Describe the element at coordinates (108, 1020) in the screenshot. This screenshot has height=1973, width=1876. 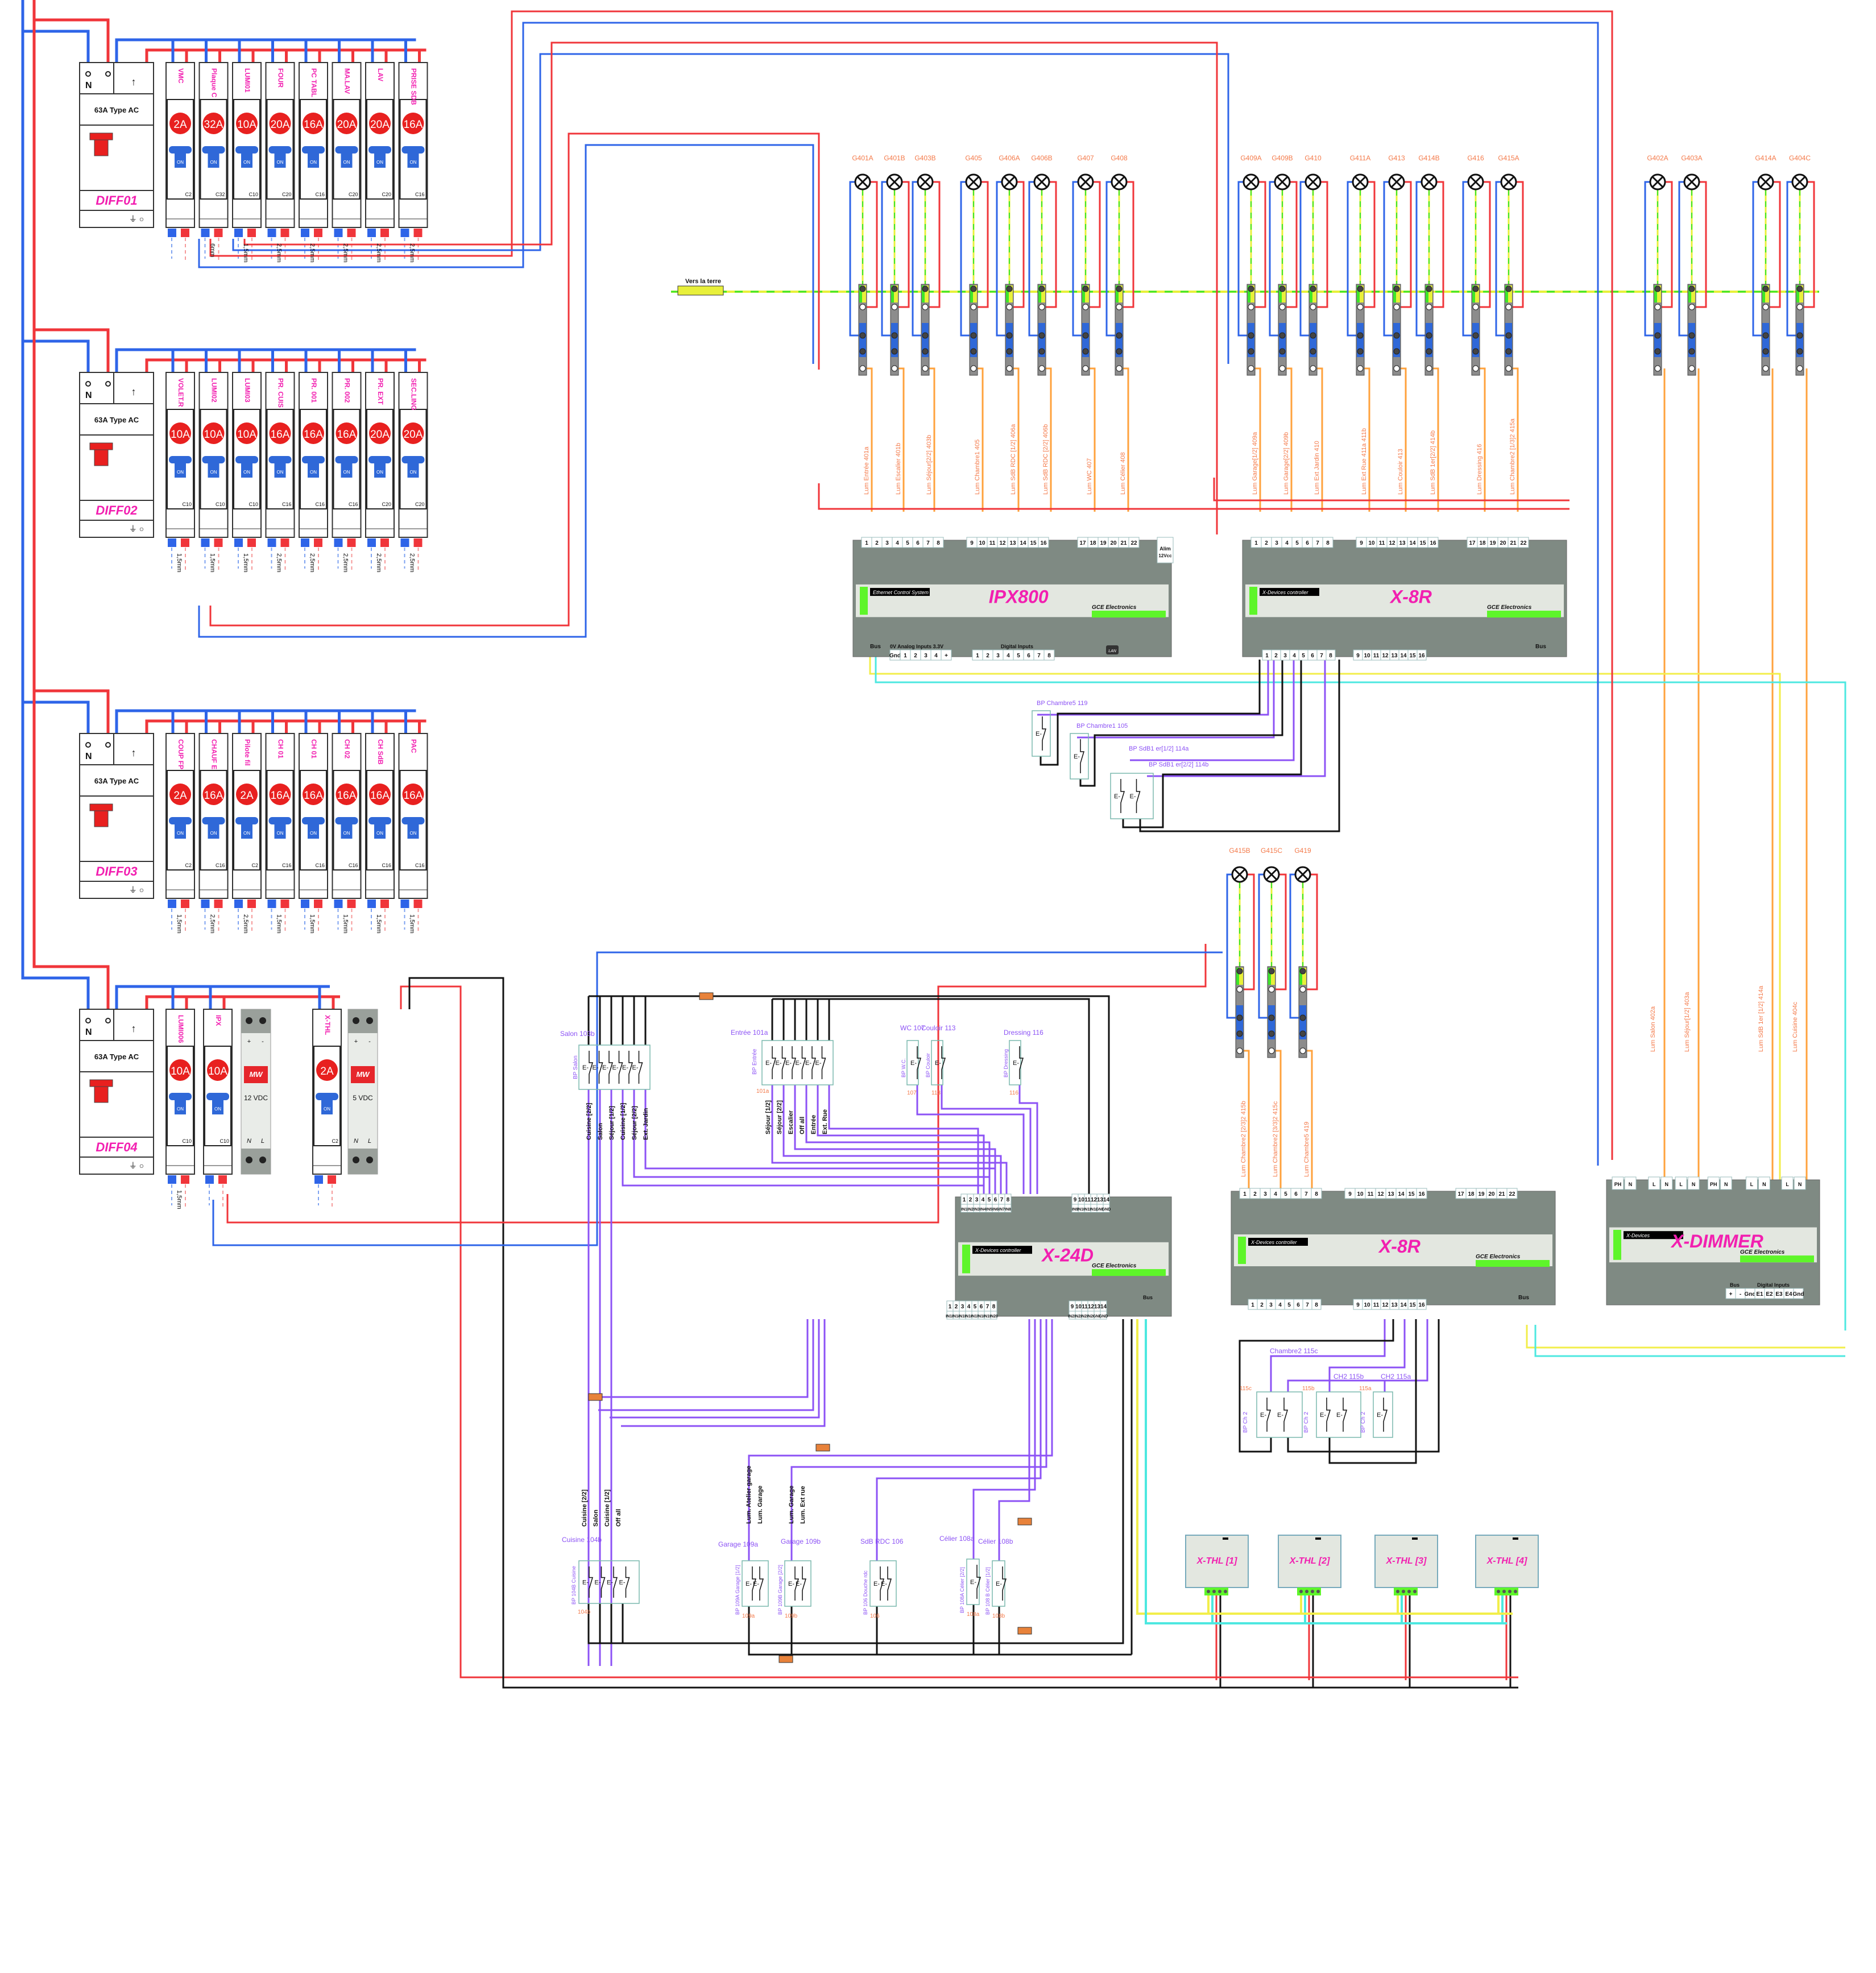
I see `terminal-l` at that location.